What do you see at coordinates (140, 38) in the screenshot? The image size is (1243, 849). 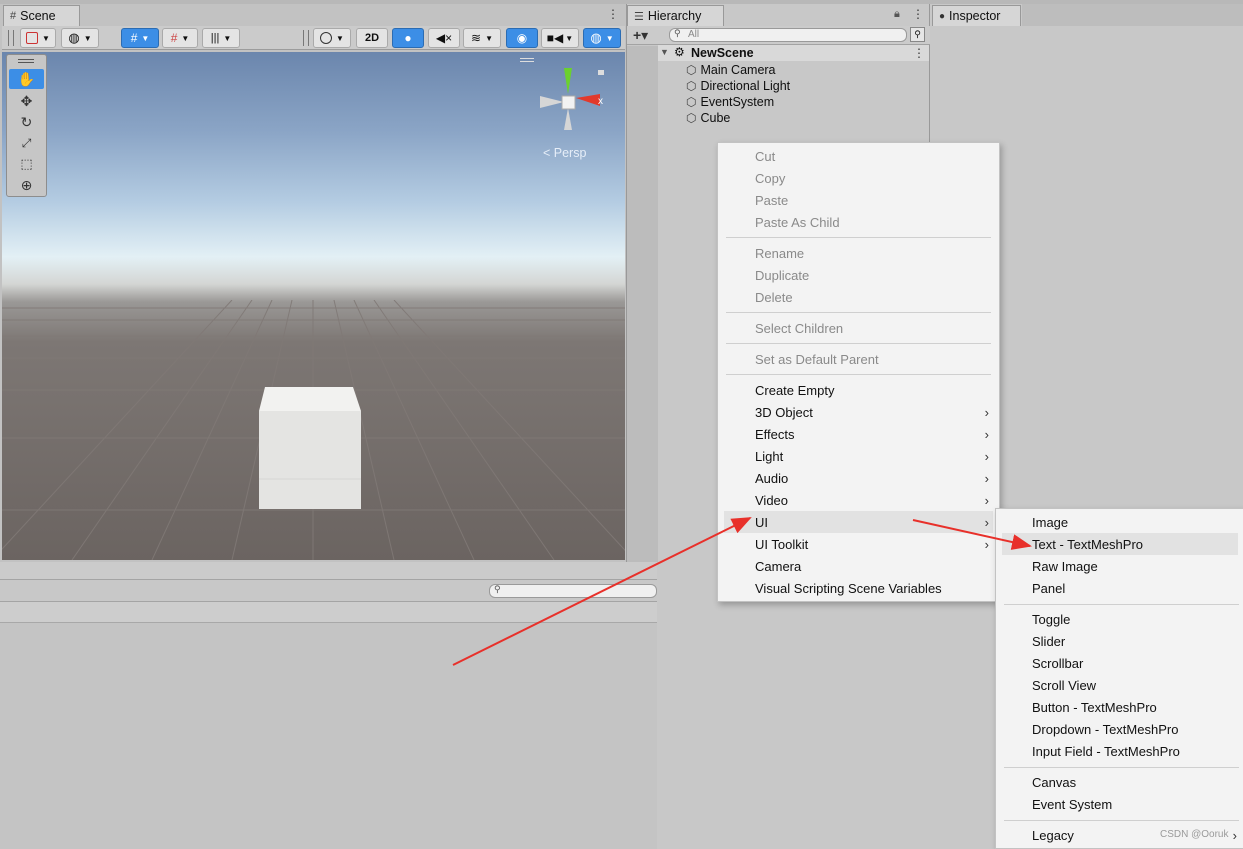 I see `grid-snap-toggle: # ▼` at bounding box center [140, 38].